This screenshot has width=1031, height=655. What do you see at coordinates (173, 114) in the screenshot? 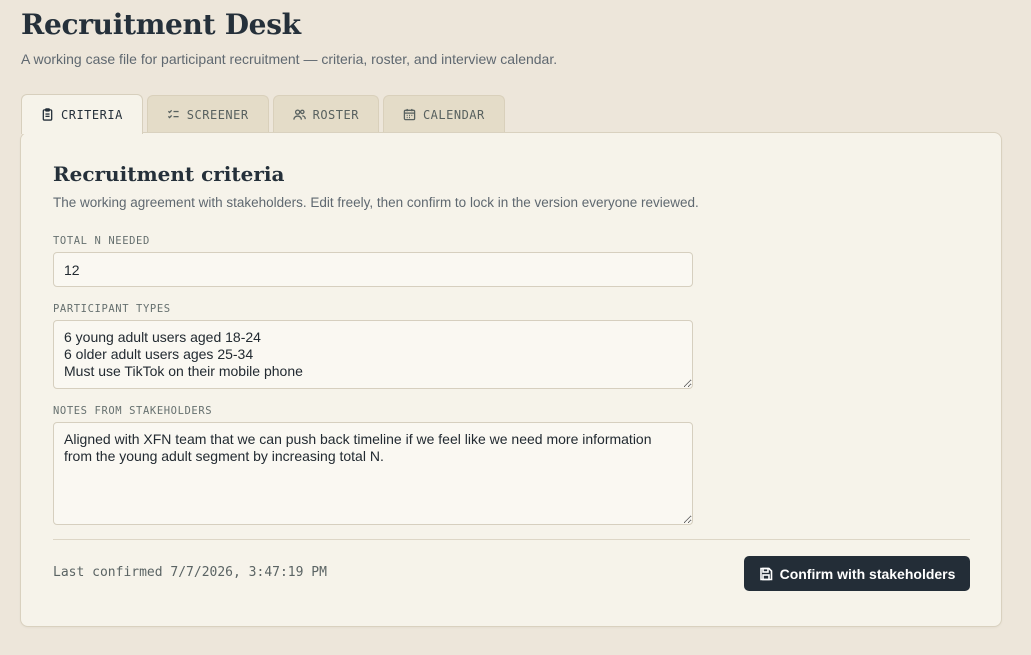
I see `checklist-icon` at bounding box center [173, 114].